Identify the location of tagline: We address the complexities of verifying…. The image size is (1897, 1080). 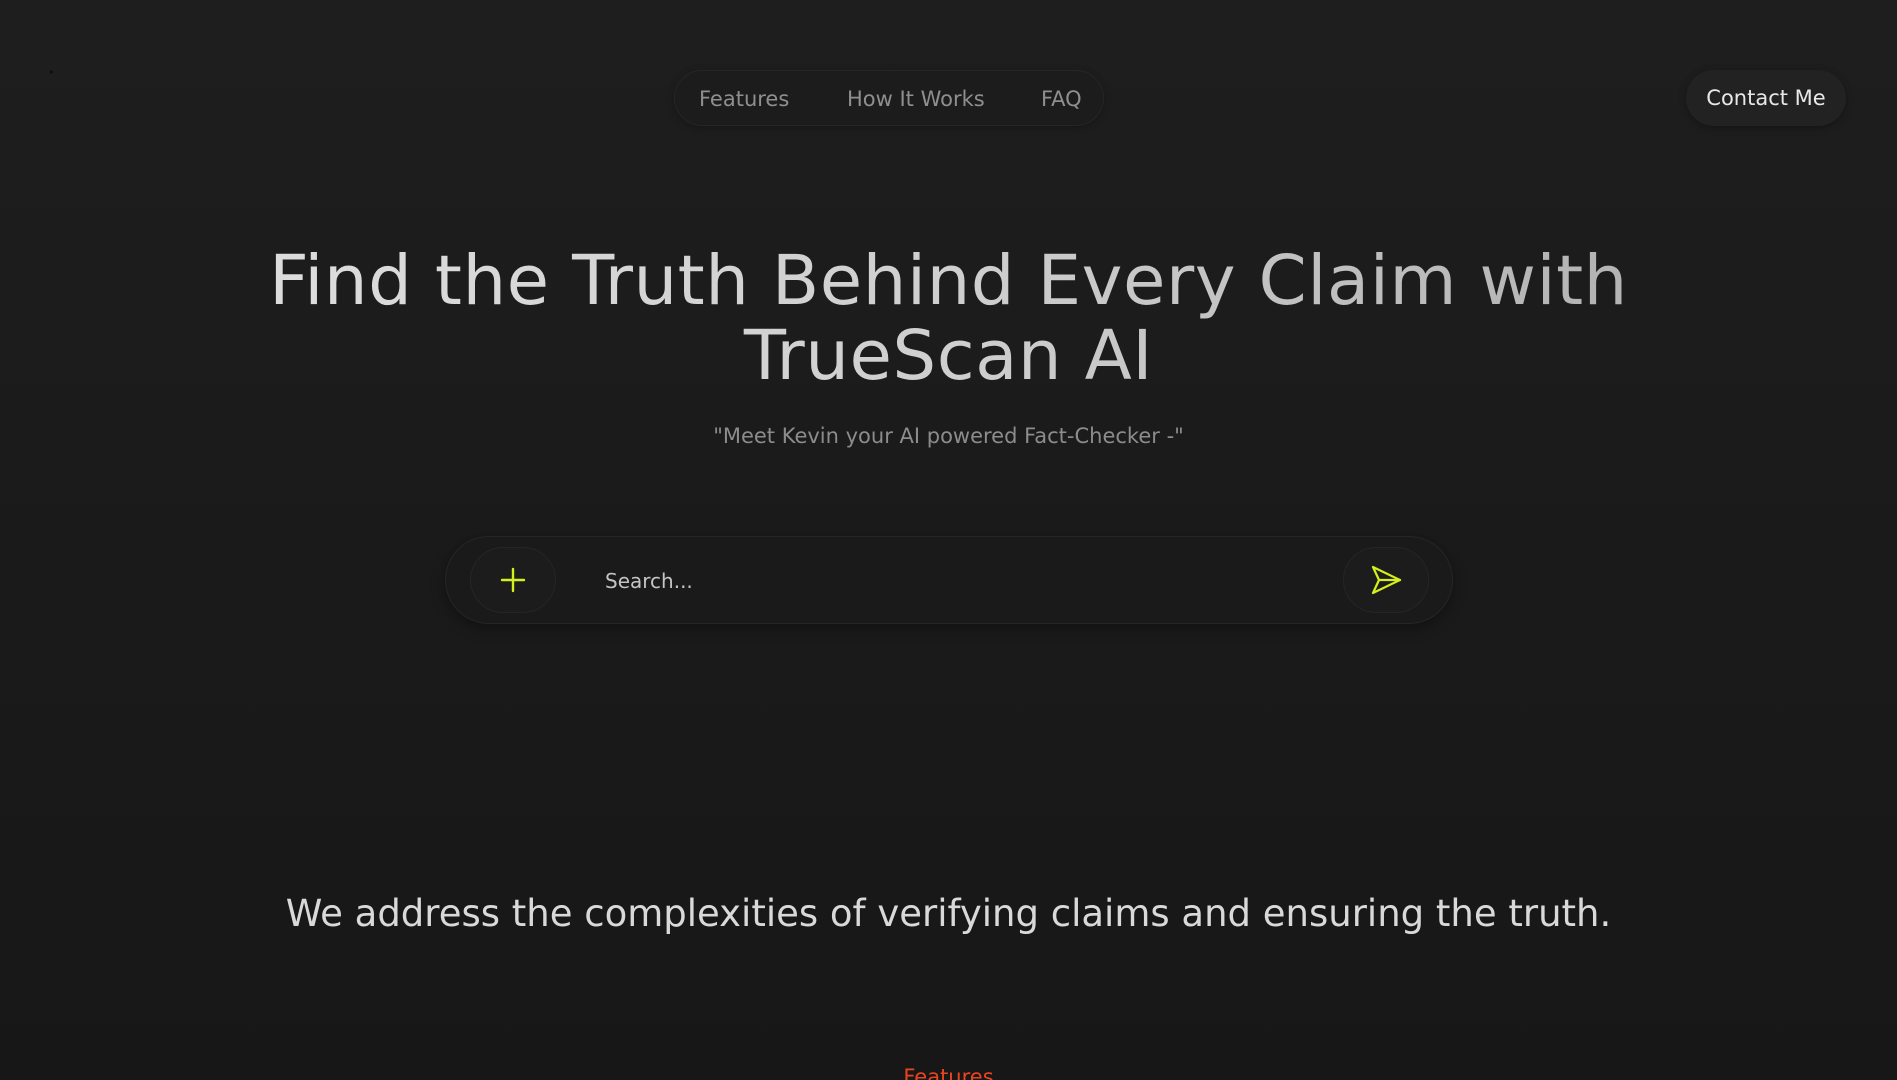
(948, 913).